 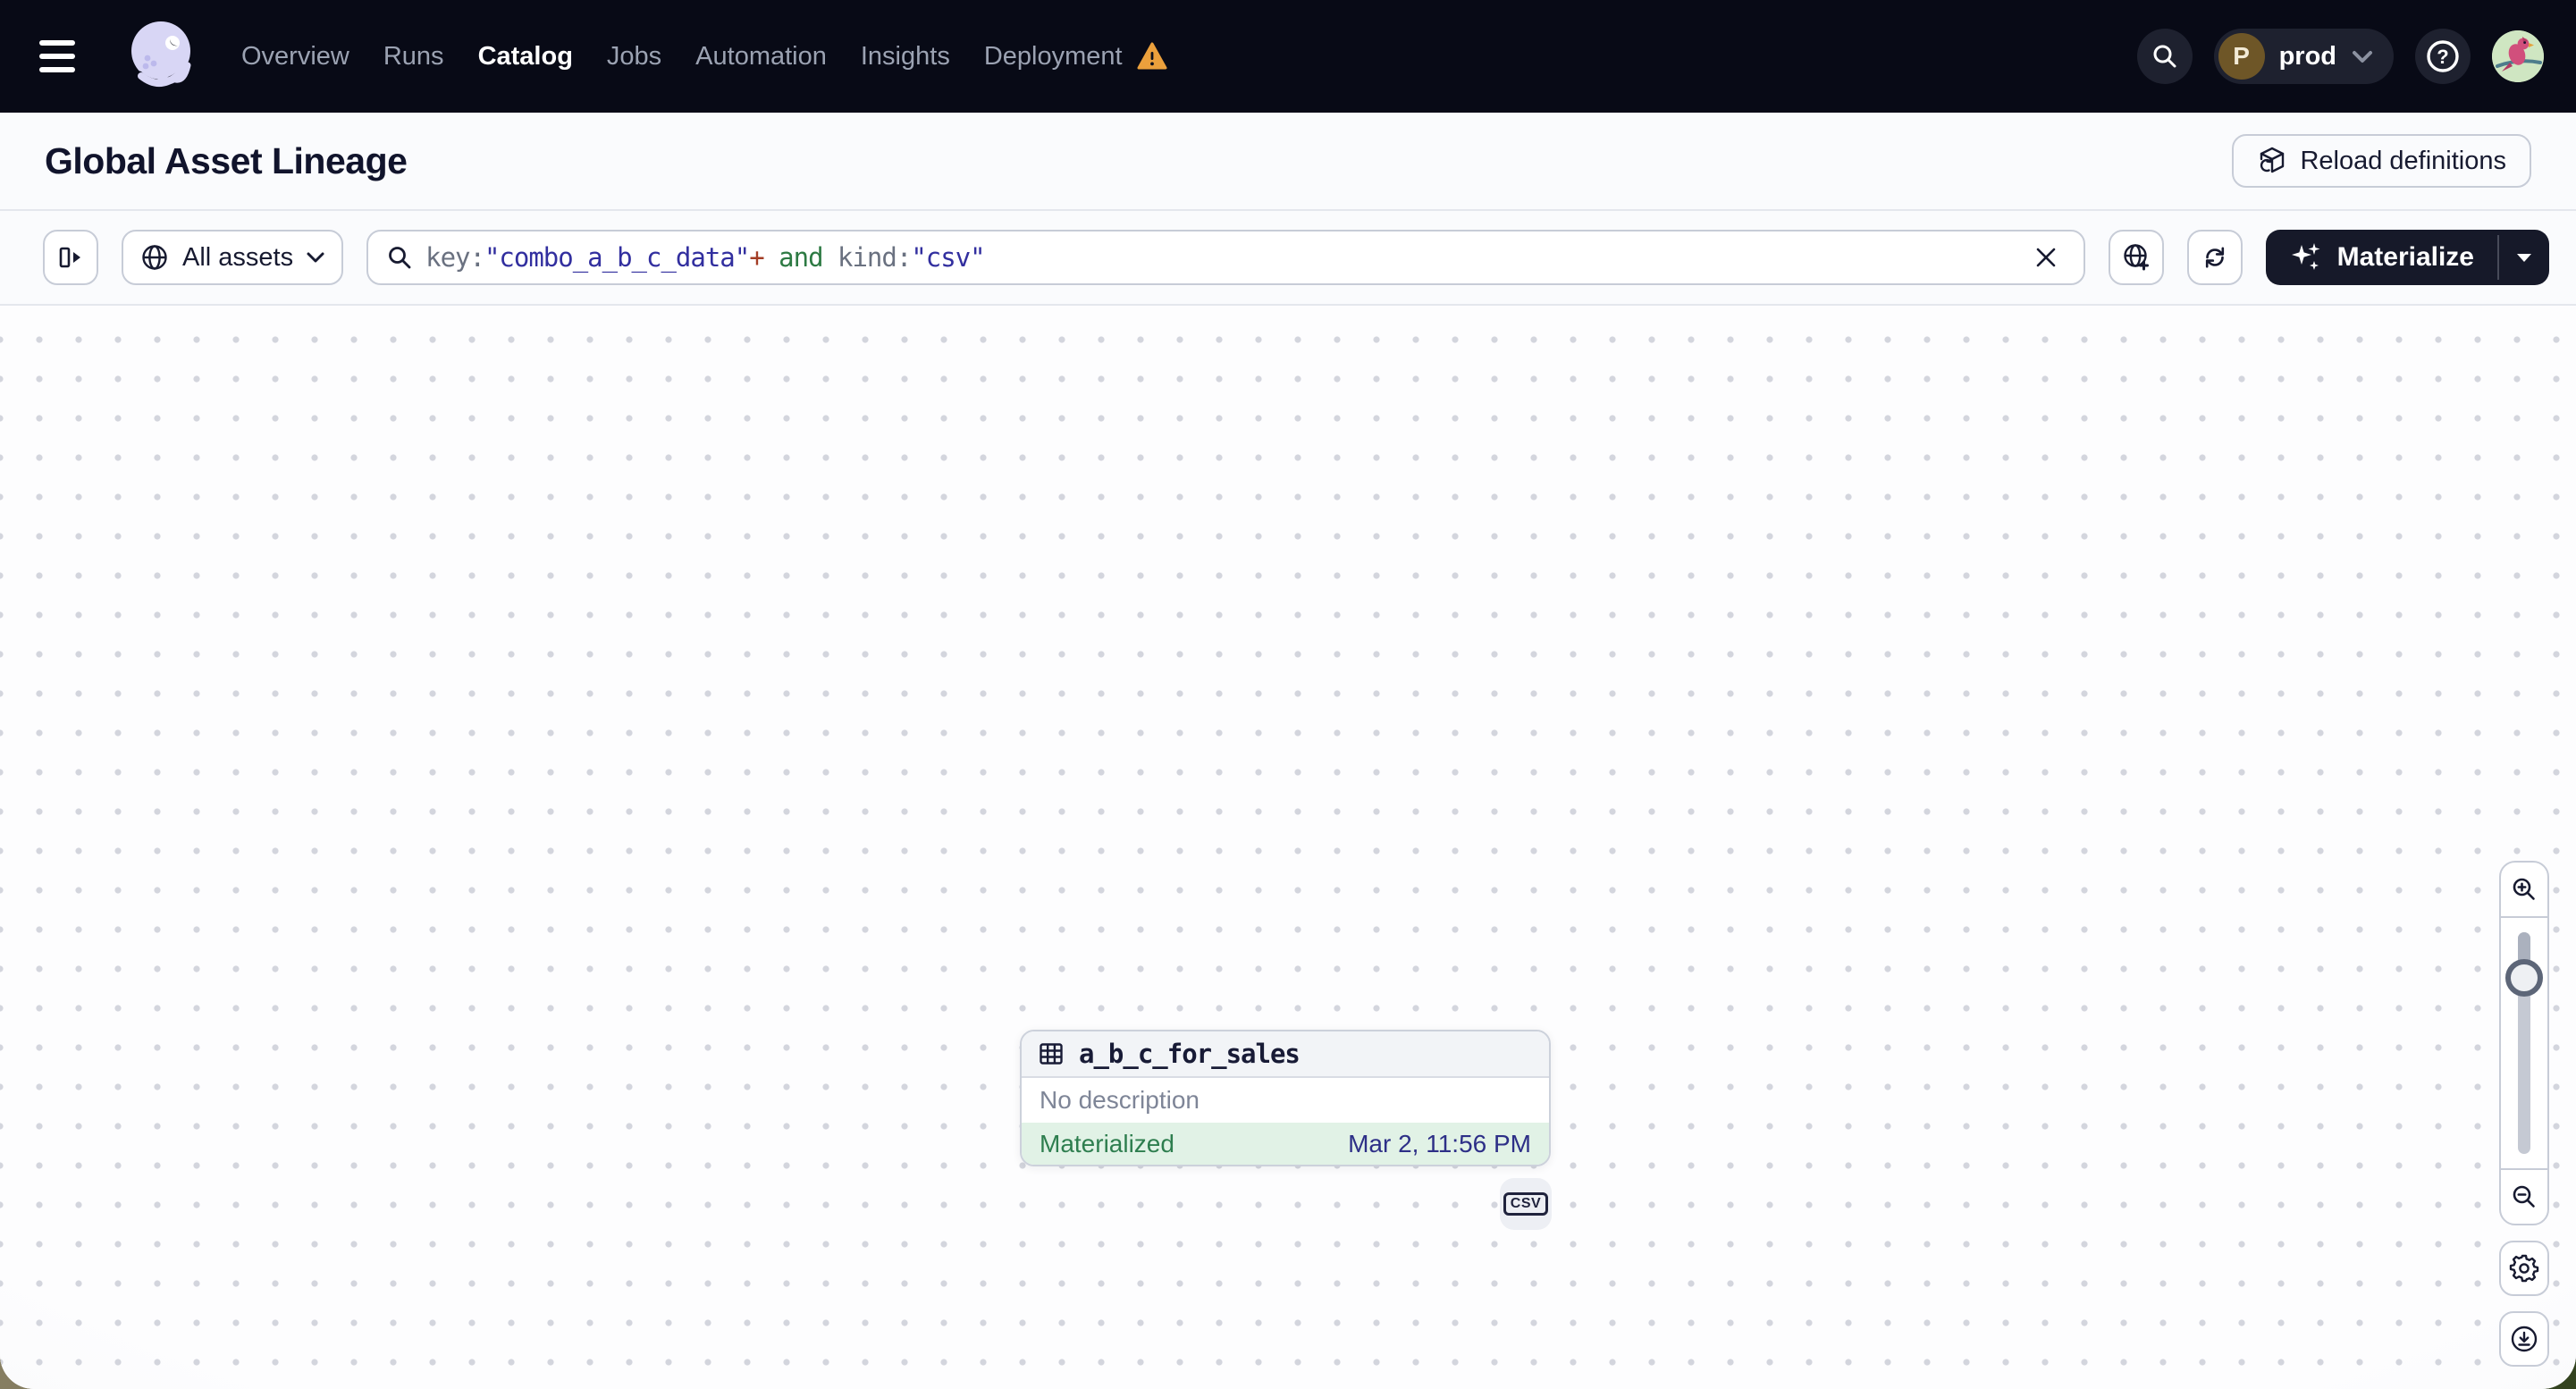 I want to click on nav-right-cluster: P prod ?, so click(x=2340, y=56).